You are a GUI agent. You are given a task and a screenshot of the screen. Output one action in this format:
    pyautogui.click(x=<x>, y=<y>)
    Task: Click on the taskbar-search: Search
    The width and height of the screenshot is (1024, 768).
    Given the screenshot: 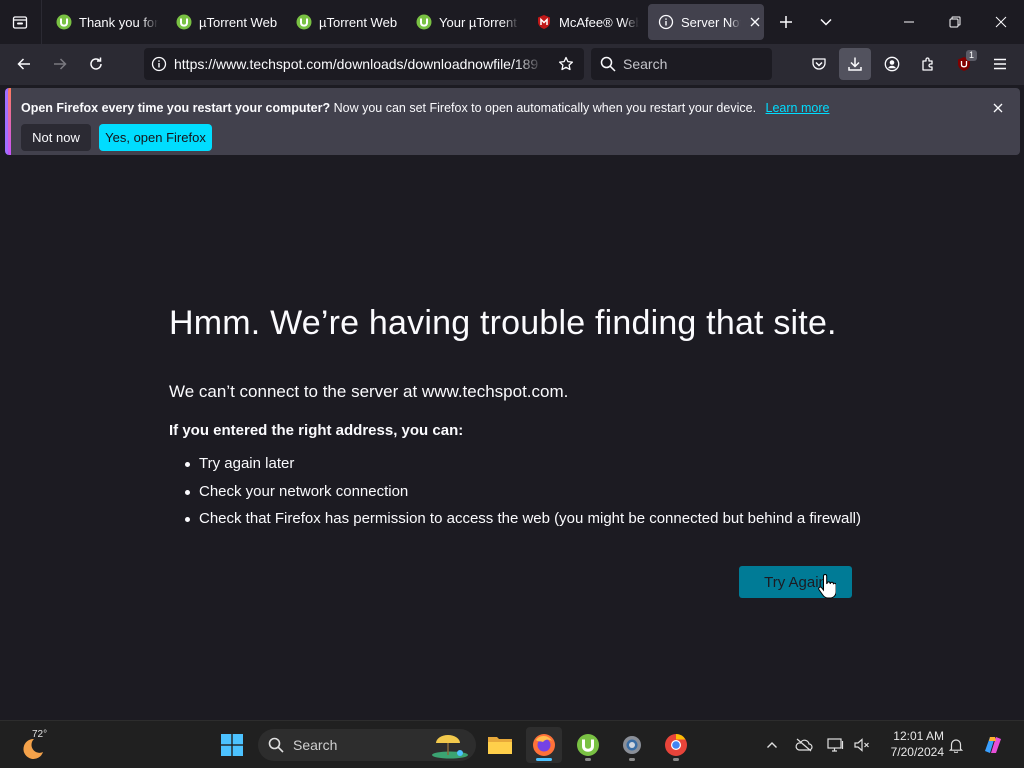 What is the action you would take?
    pyautogui.click(x=367, y=745)
    